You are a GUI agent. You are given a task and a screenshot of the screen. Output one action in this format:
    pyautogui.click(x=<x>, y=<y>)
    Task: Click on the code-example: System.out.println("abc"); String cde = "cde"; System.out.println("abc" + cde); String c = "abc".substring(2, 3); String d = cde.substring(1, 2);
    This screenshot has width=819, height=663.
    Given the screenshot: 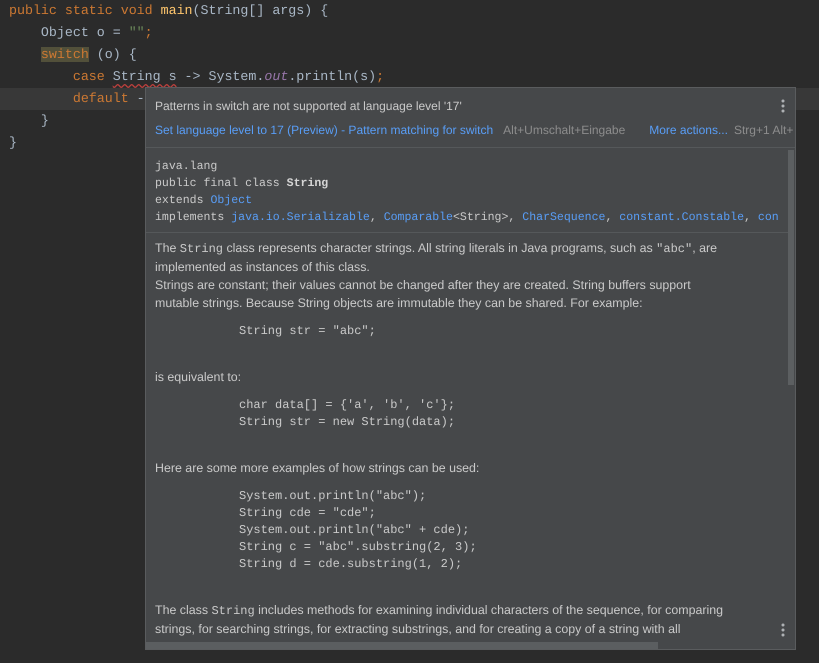 What is the action you would take?
    pyautogui.click(x=358, y=530)
    